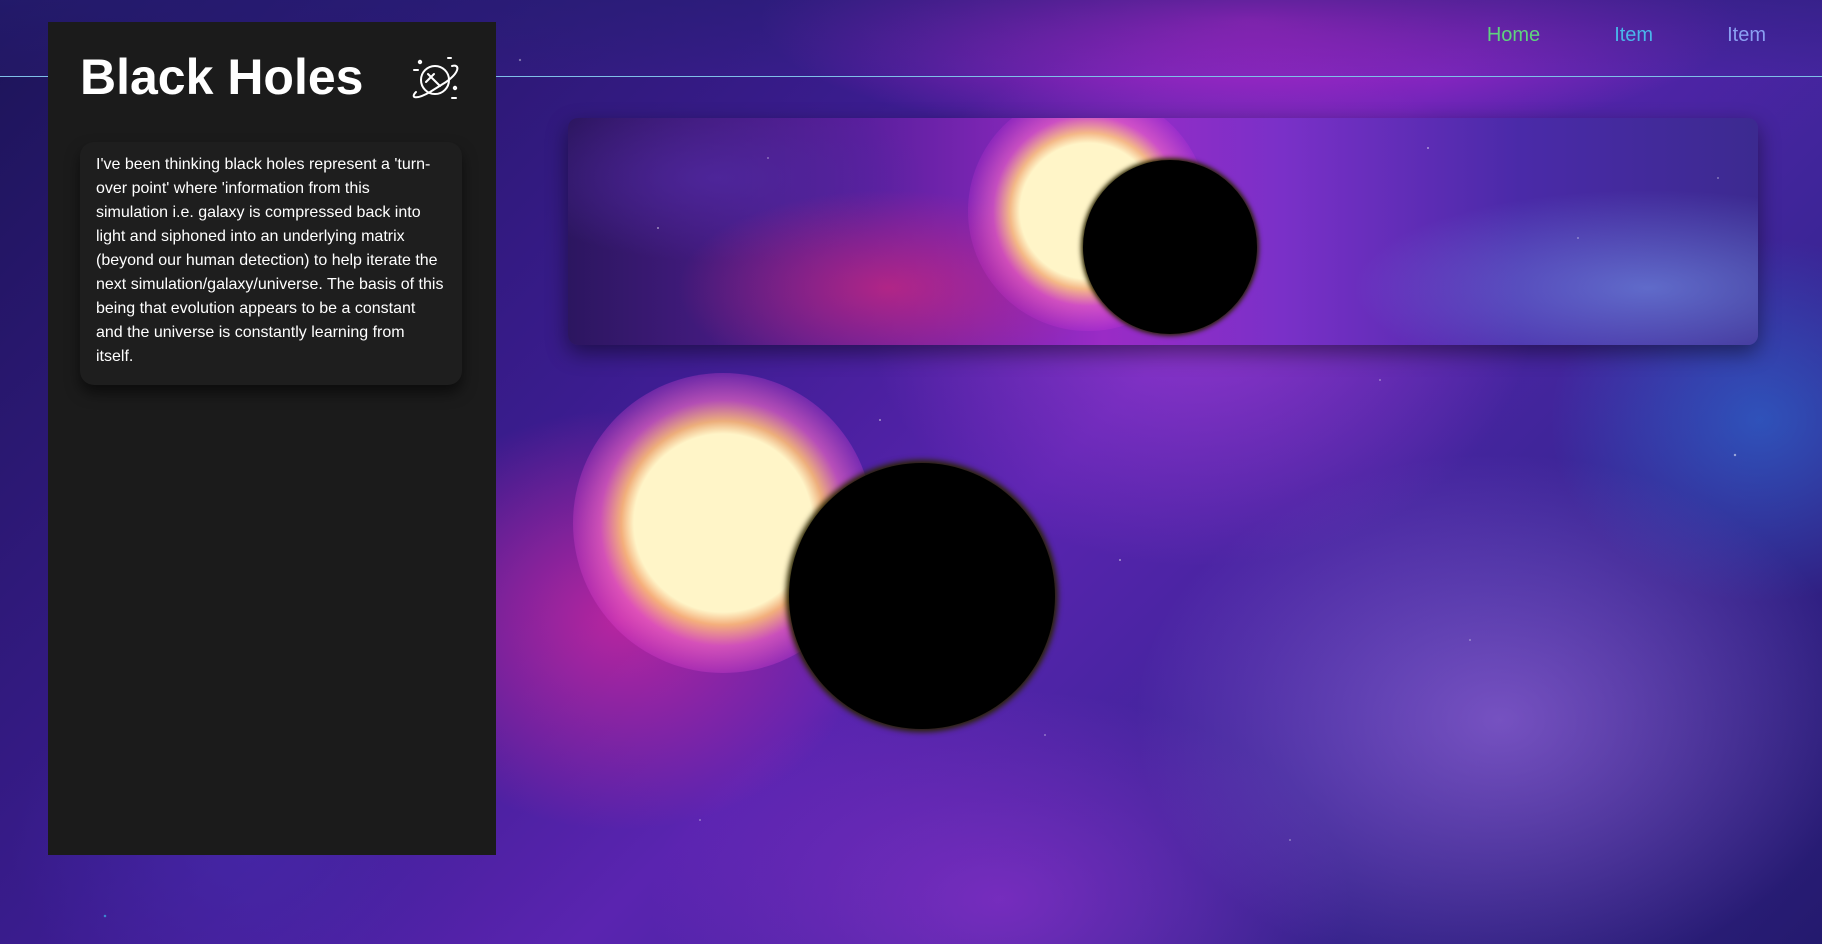  What do you see at coordinates (922, 596) in the screenshot?
I see `black-hole-image` at bounding box center [922, 596].